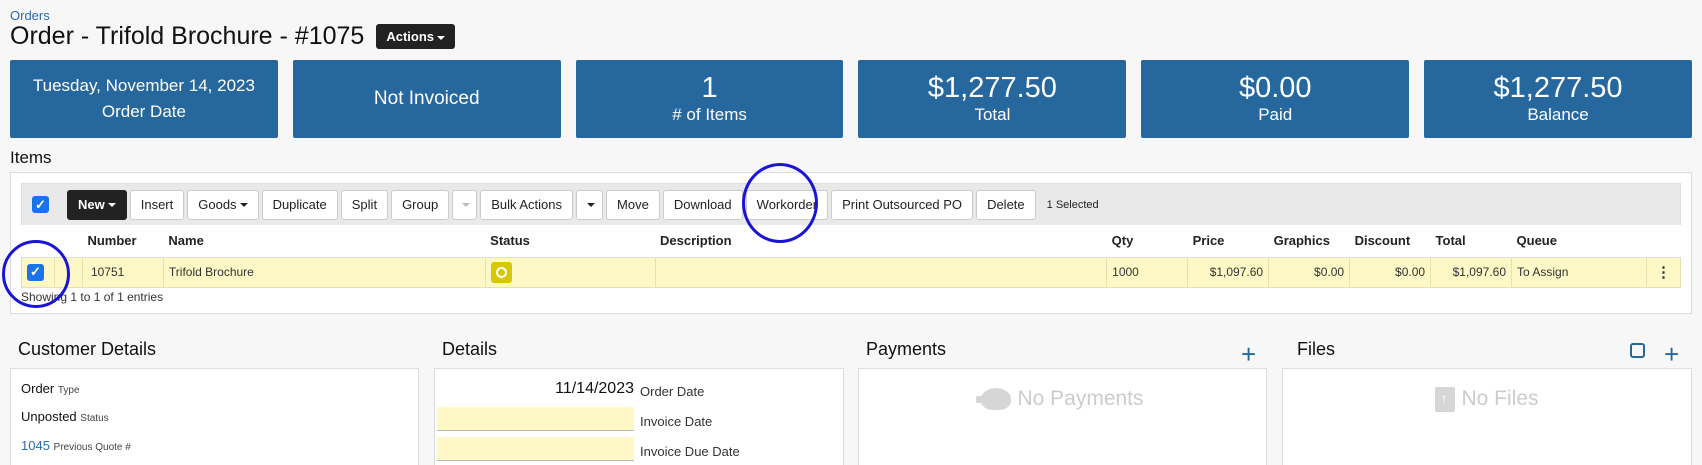  I want to click on balance-label: Balance, so click(1558, 114).